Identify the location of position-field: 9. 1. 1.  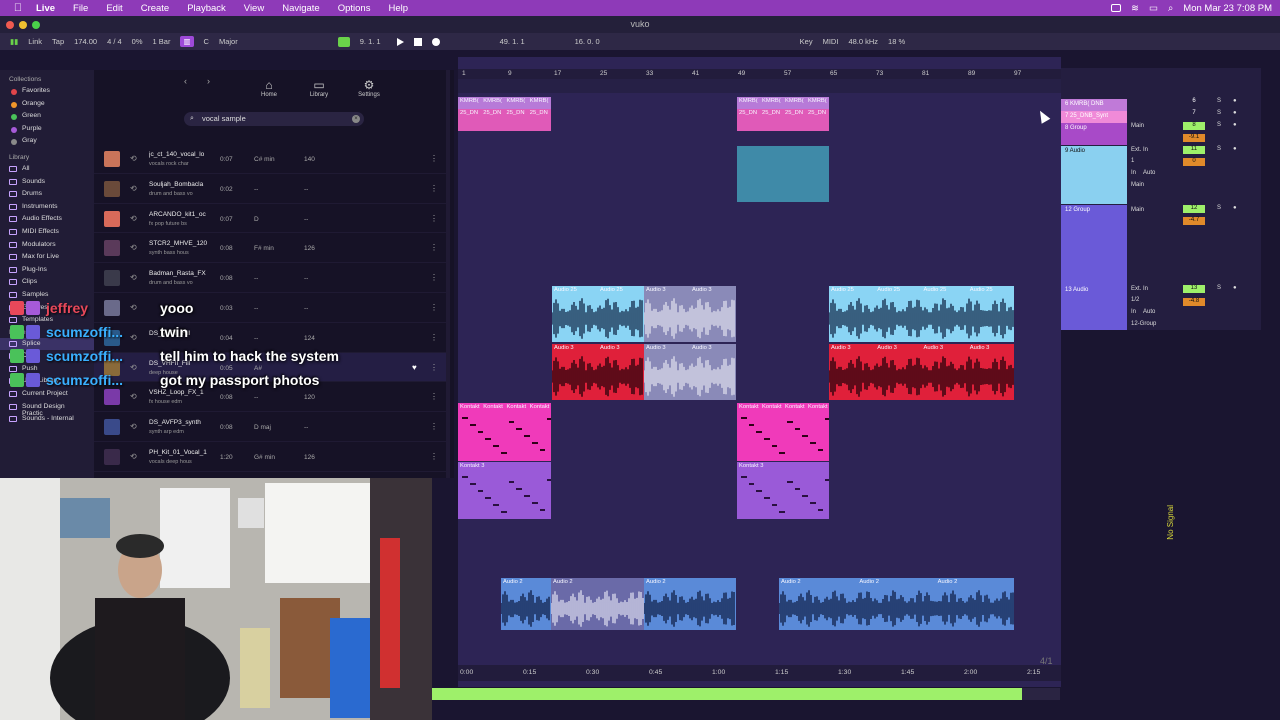
(370, 41).